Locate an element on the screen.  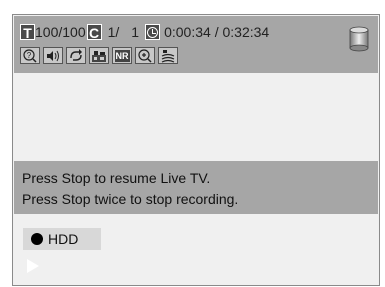
chapter-value: 1/ is located at coordinates (113, 32).